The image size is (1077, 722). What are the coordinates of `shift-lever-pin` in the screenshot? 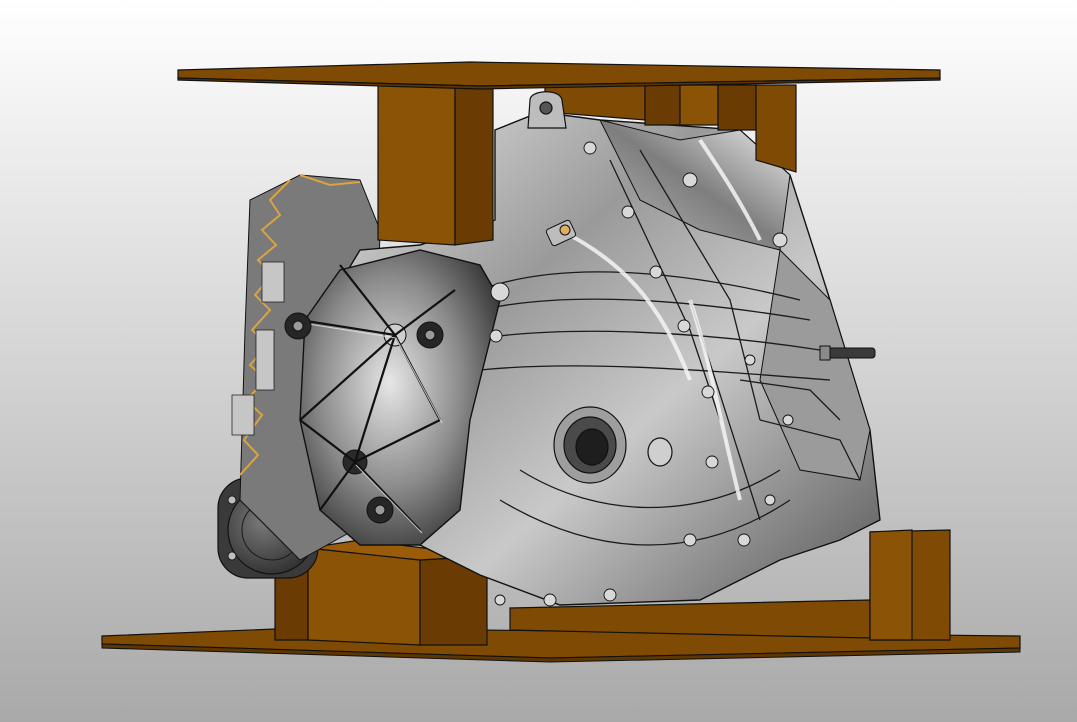 It's located at (847, 353).